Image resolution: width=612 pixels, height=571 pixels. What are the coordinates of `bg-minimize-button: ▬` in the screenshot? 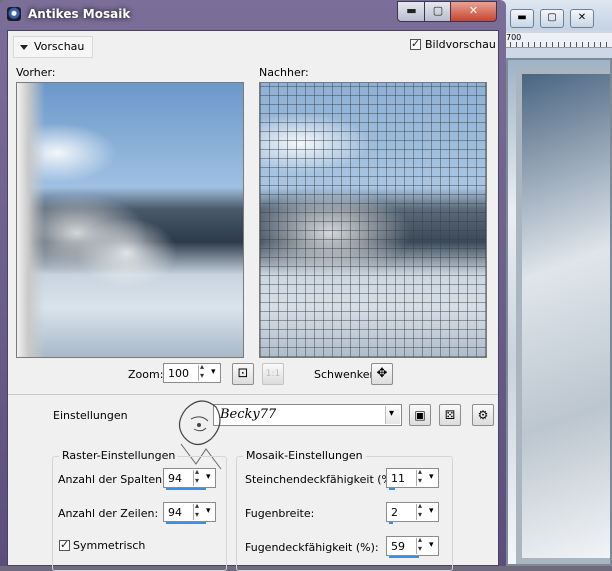 It's located at (522, 18).